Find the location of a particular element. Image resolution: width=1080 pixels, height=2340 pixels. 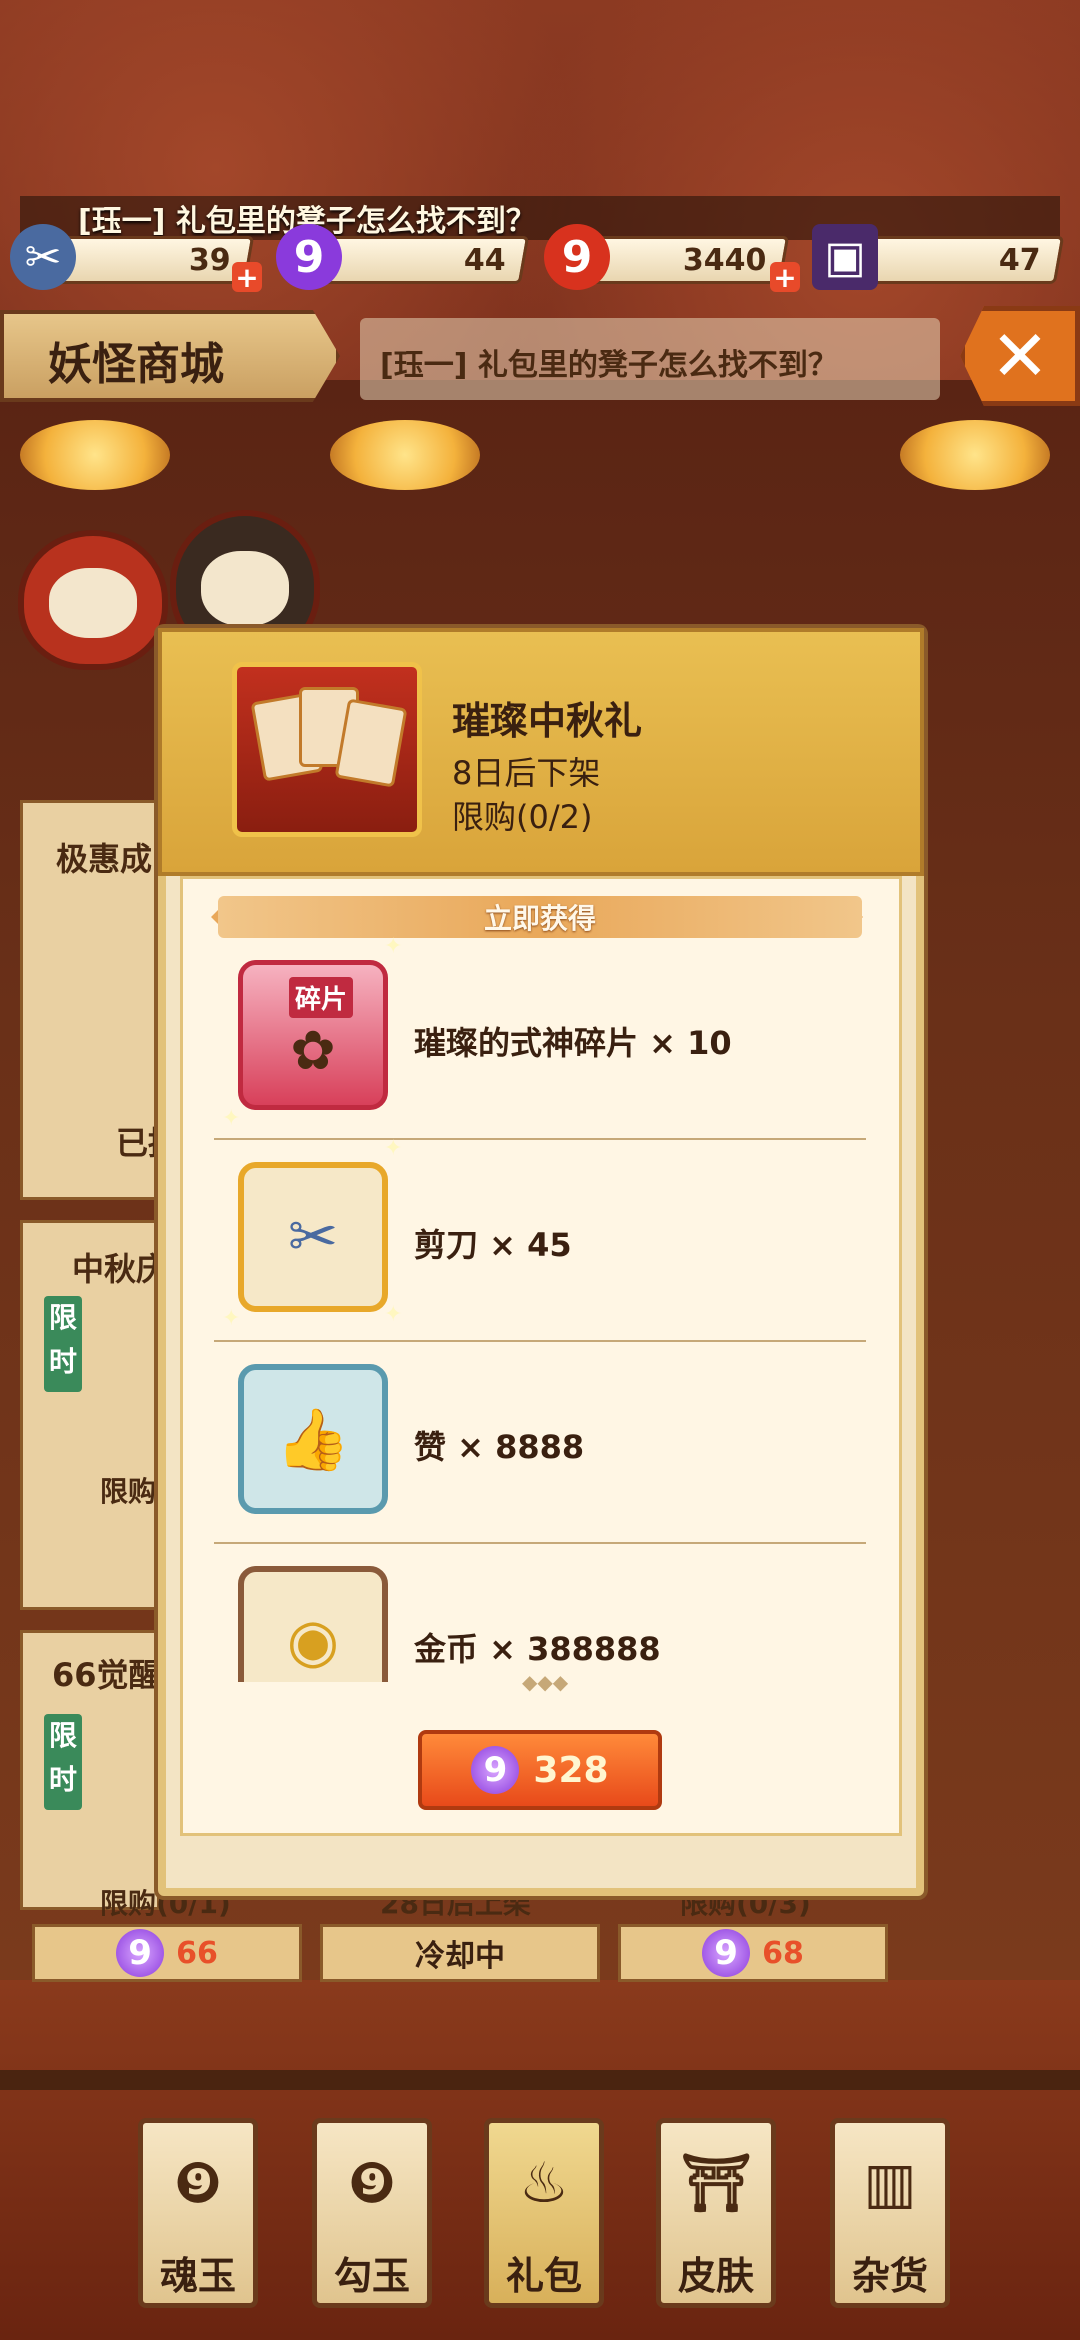

reward-text: 璀璨的式神碎片 × 10 is located at coordinates (573, 1043).